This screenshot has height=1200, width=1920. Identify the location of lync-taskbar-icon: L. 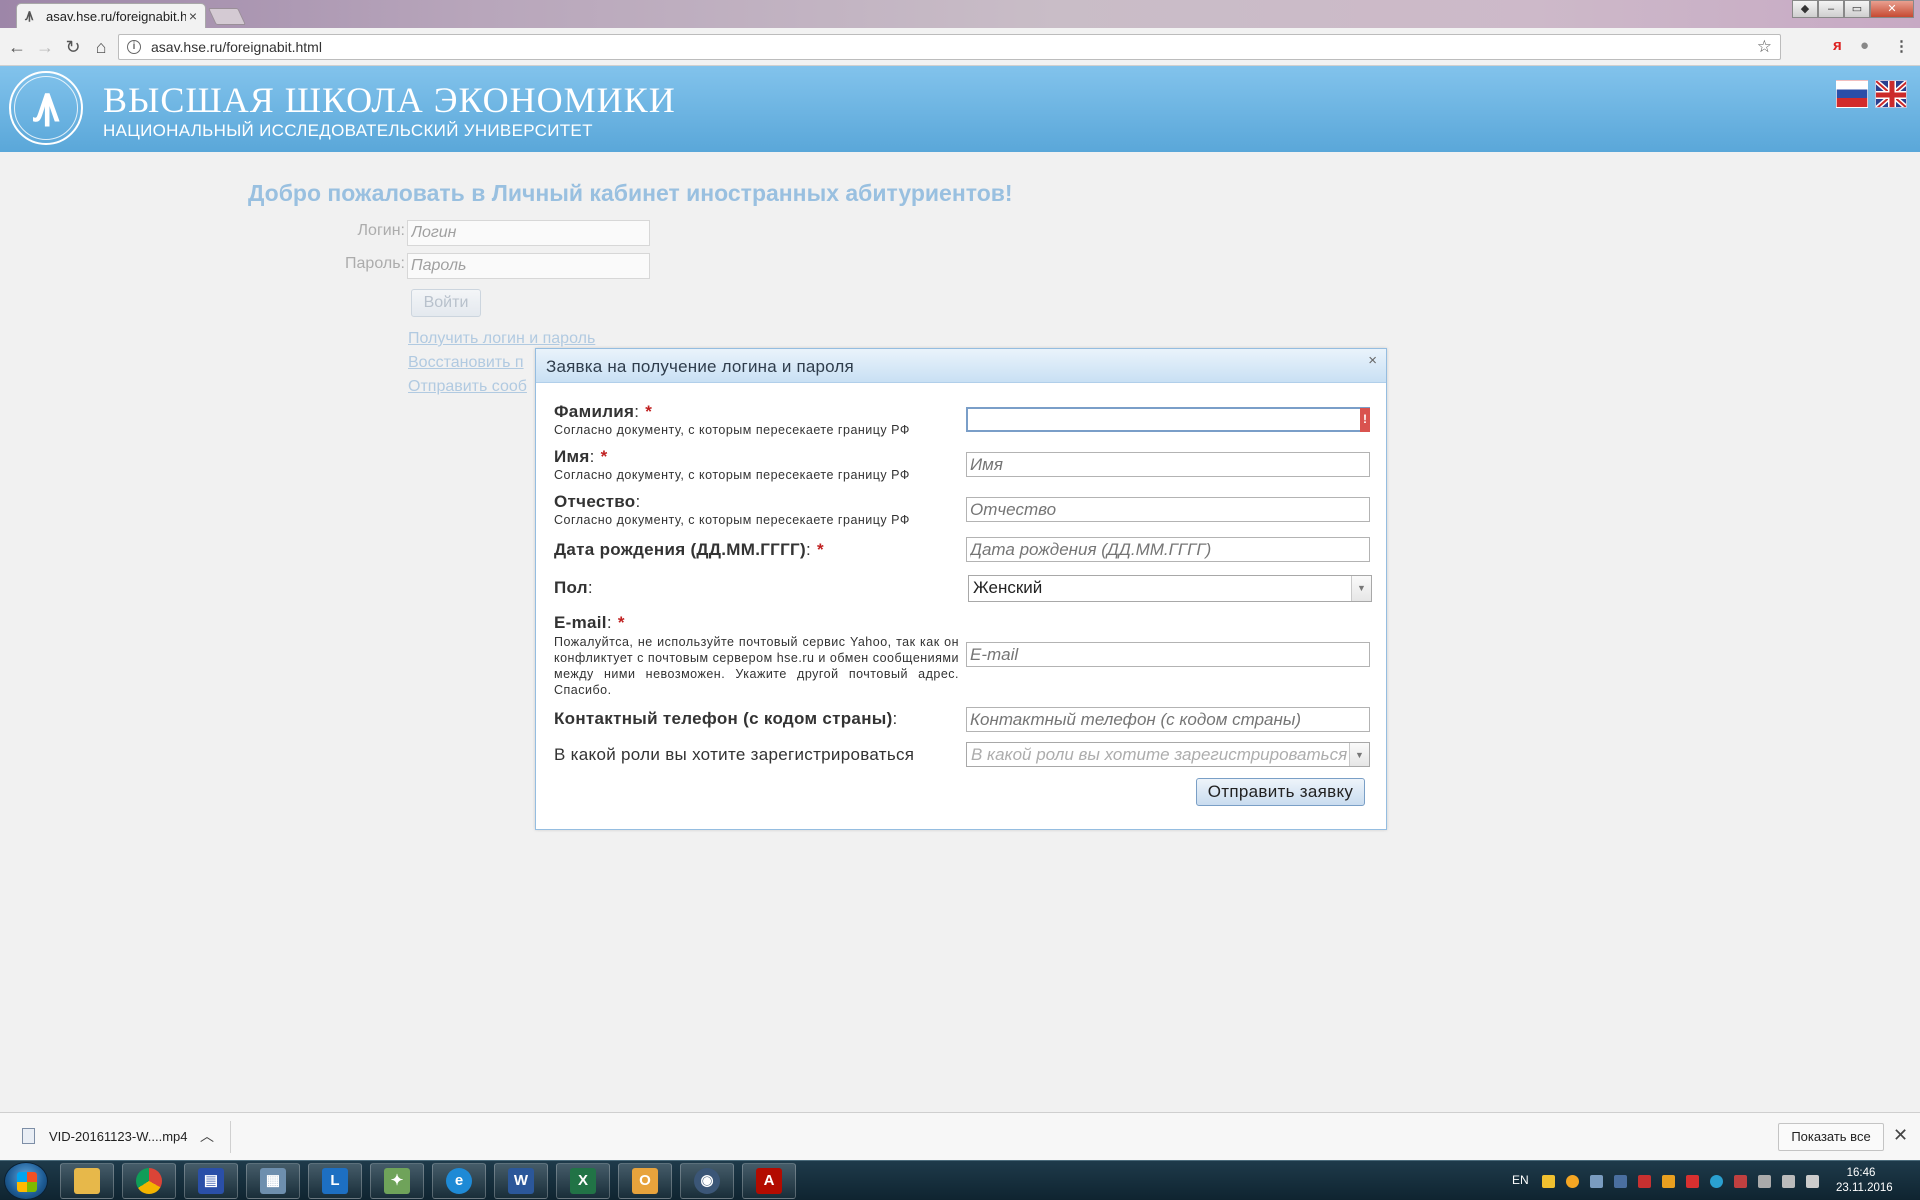
(335, 1181).